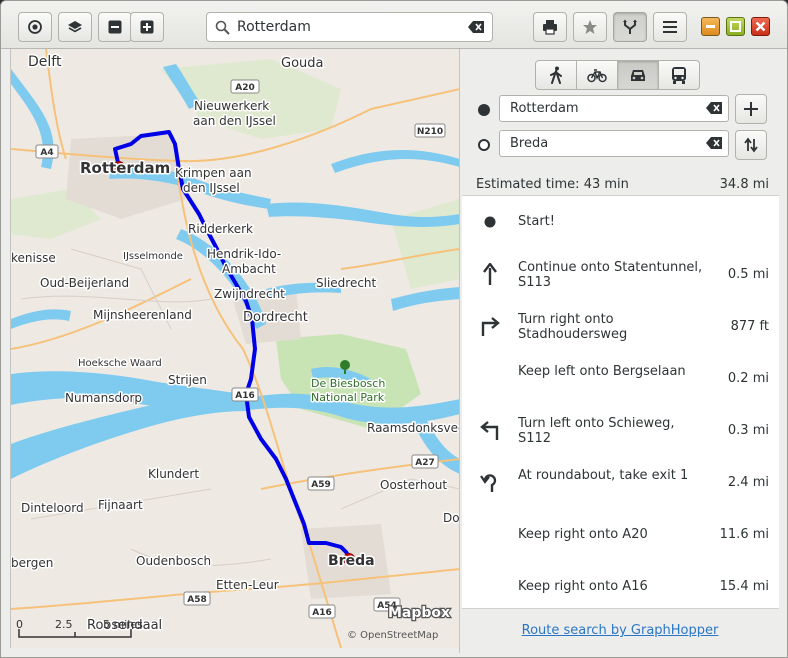 Image resolution: width=788 pixels, height=658 pixels. I want to click on instruction-row: Turn right onto Stadhoudersweg 877 ft, so click(620, 326).